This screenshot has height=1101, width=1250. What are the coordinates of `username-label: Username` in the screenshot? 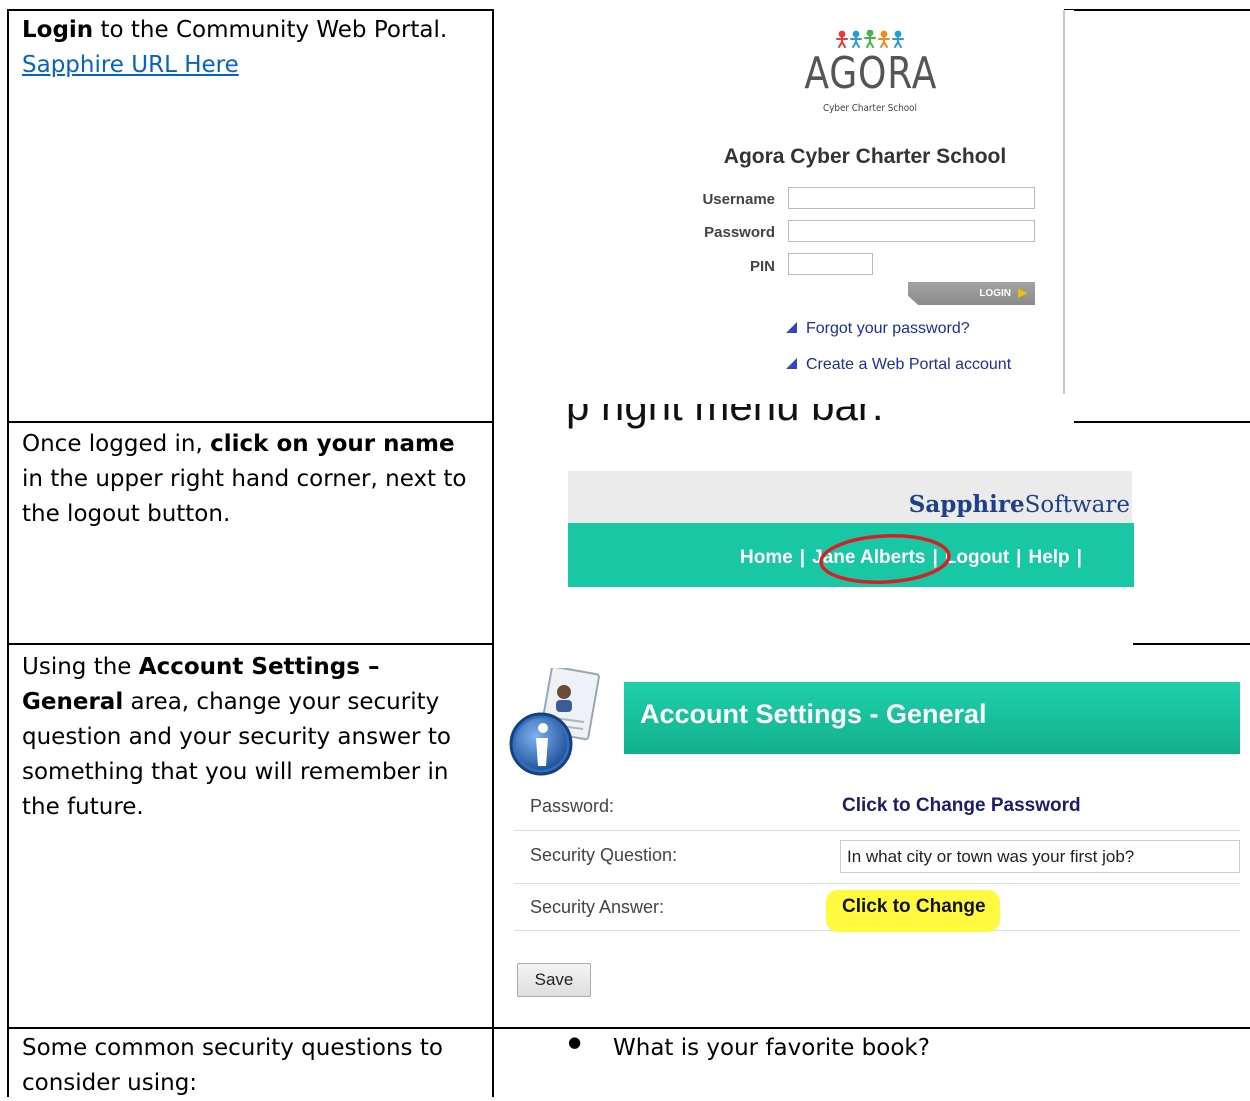 It's located at (738, 199).